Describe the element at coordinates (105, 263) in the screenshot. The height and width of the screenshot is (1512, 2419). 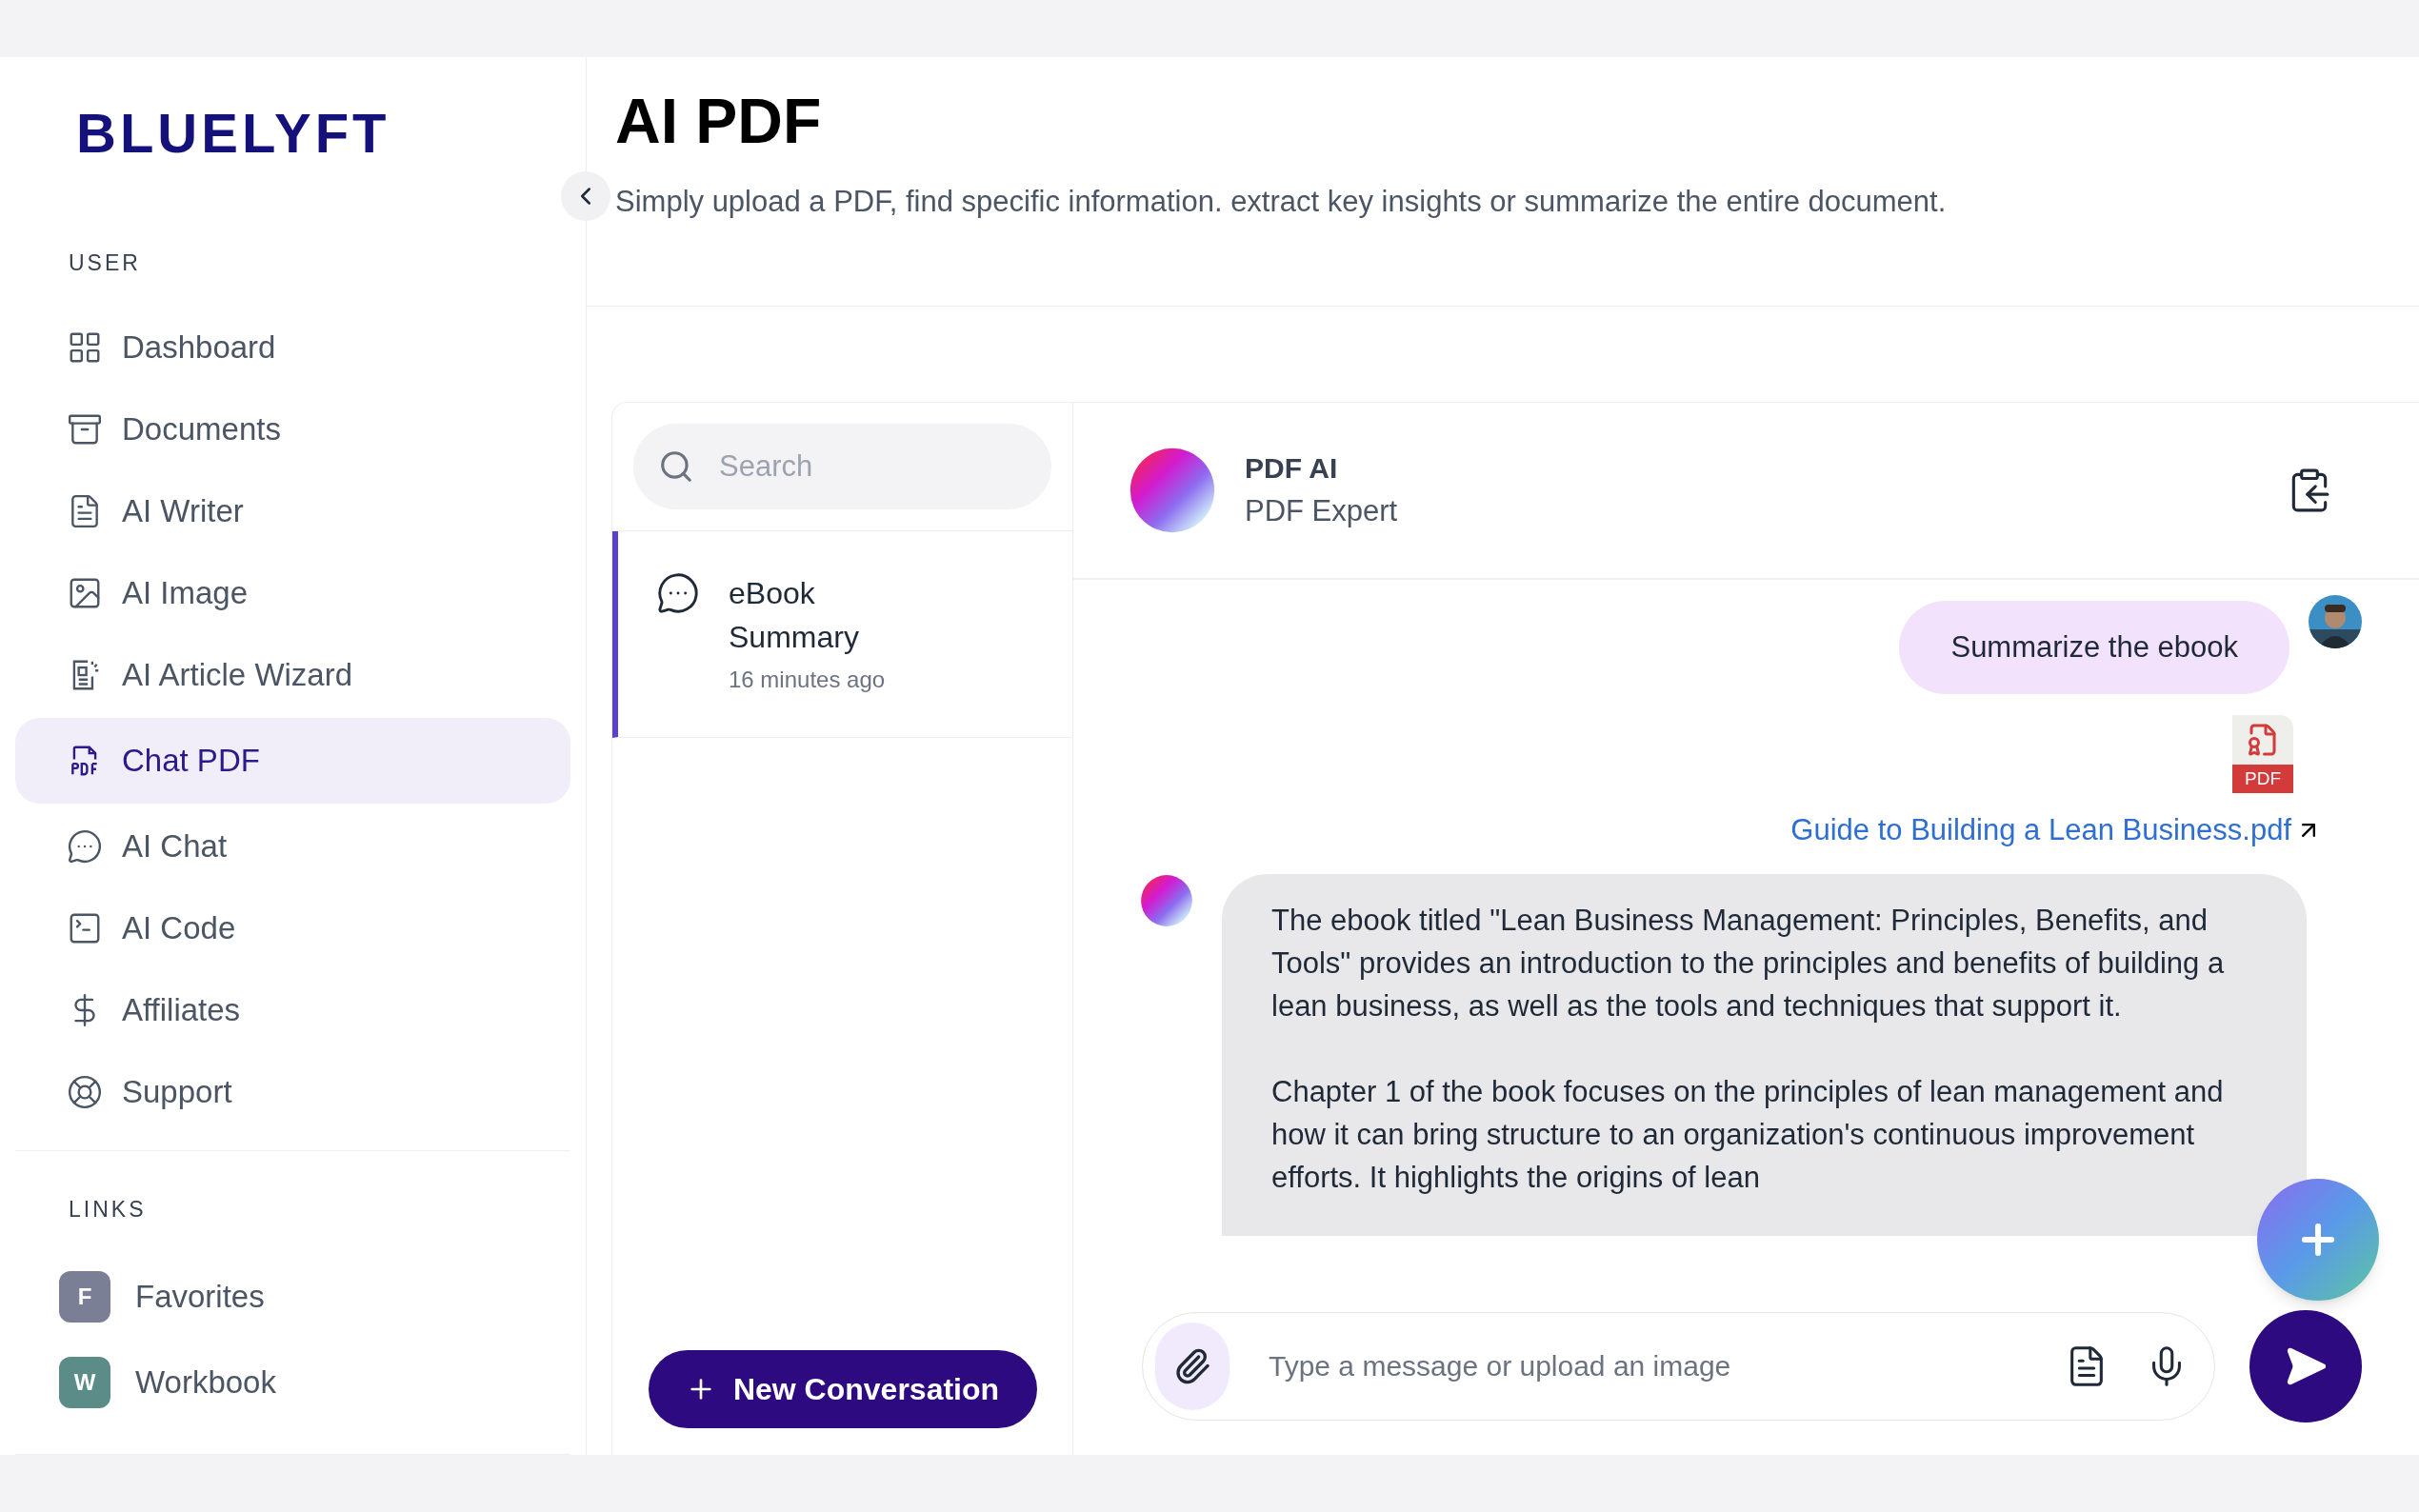
I see `section-heading: USER` at that location.